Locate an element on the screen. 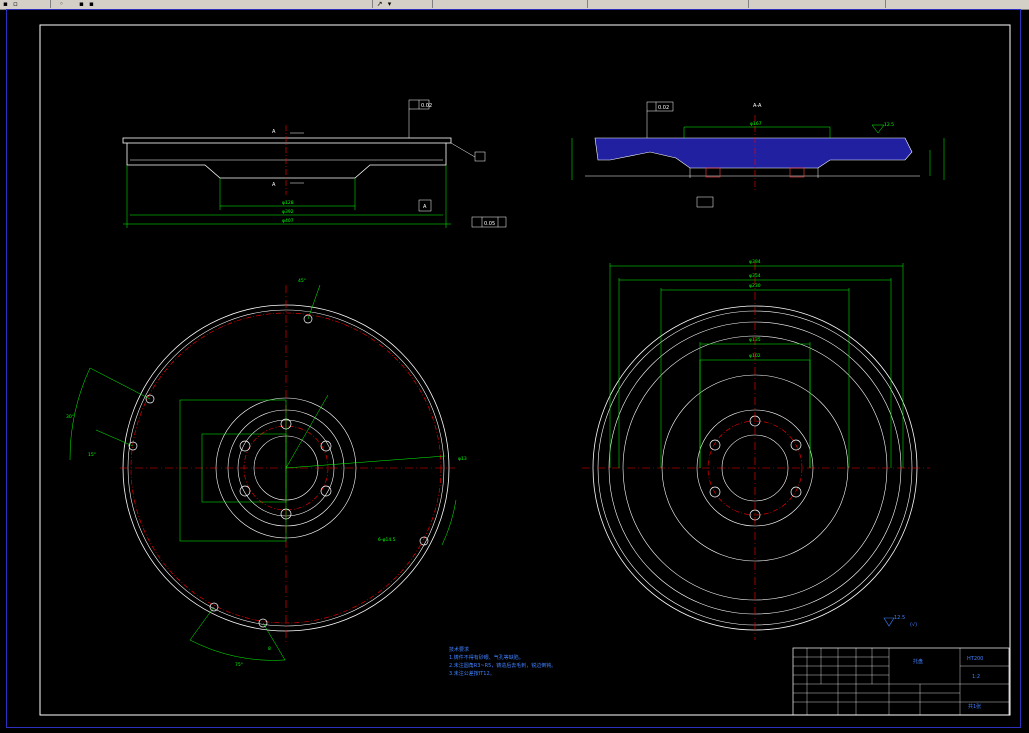  dim-phi354: φ354 is located at coordinates (755, 276).